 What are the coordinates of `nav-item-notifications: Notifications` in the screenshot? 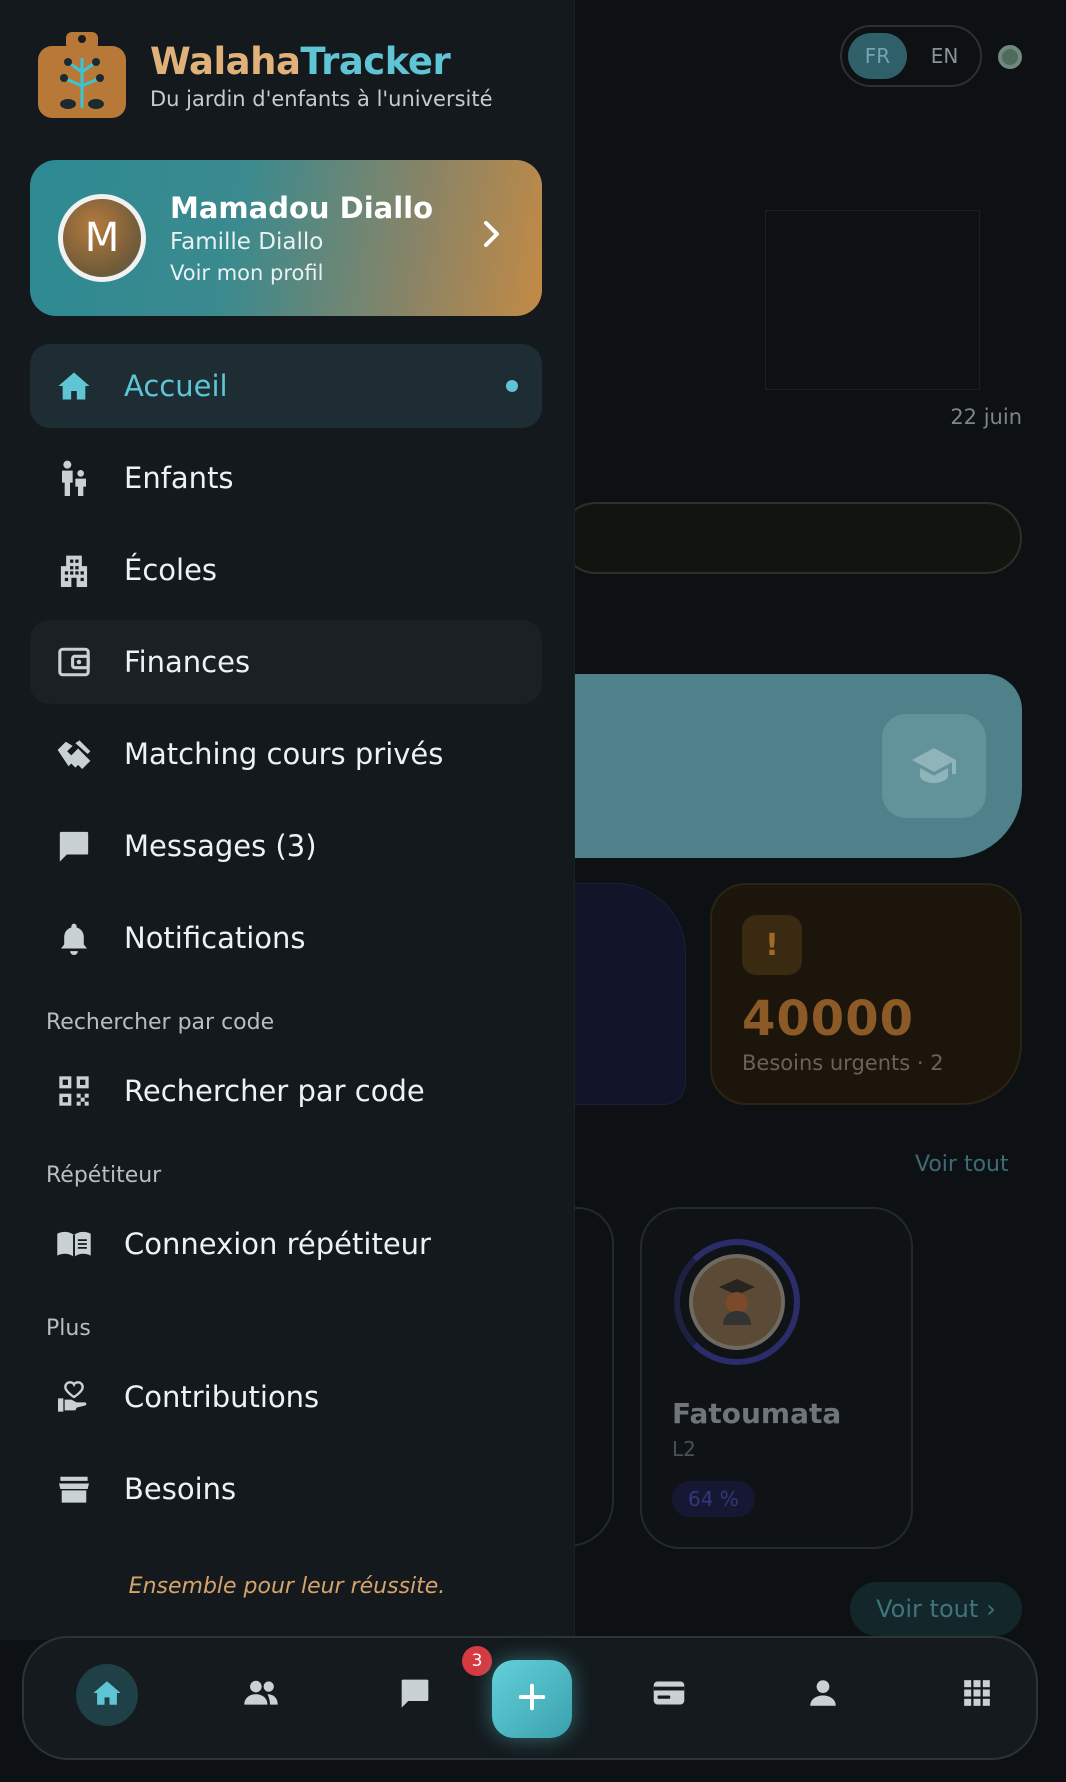 It's located at (286, 938).